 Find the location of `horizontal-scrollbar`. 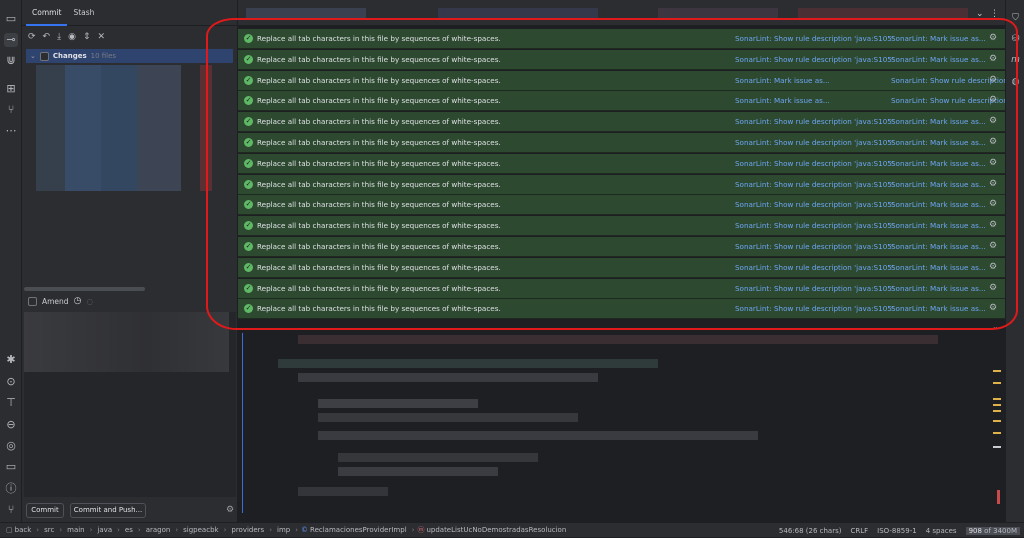

horizontal-scrollbar is located at coordinates (84, 289).